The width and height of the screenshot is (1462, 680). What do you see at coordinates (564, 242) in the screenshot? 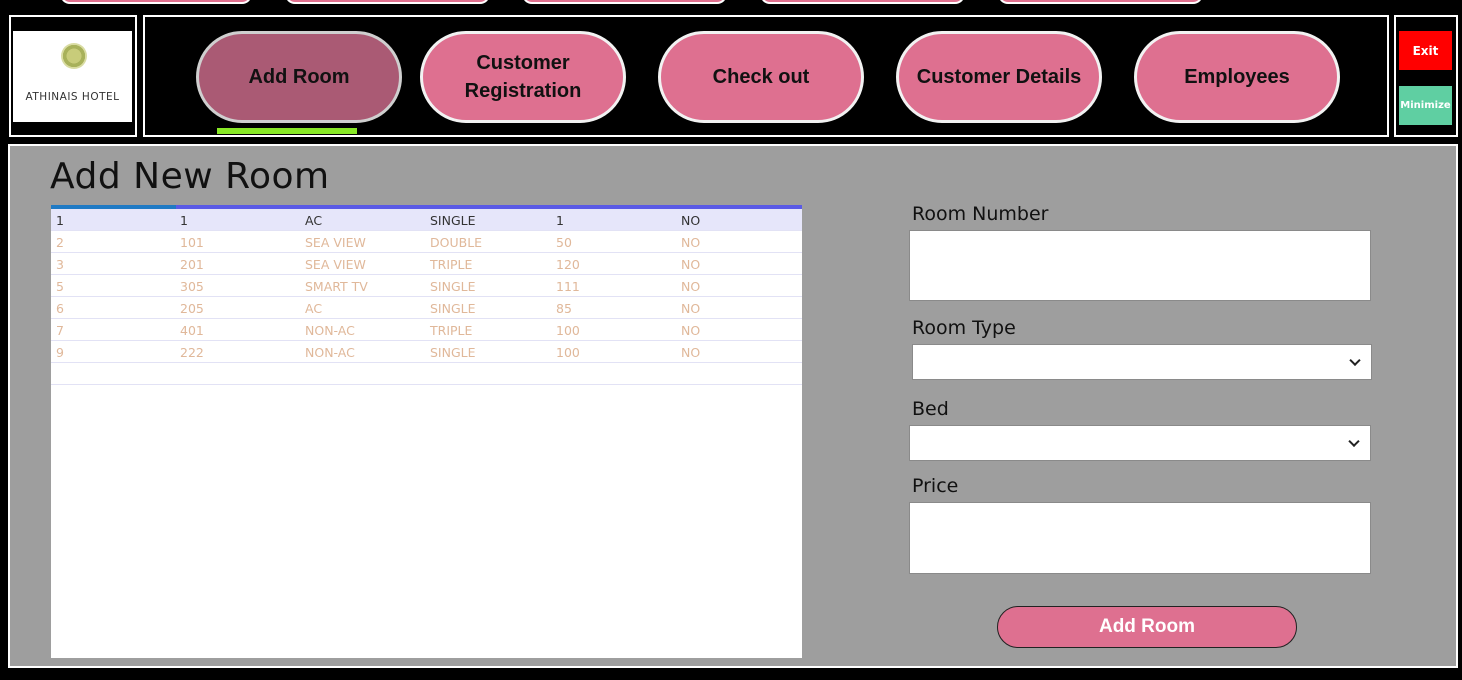
I see `price-cell: 50` at bounding box center [564, 242].